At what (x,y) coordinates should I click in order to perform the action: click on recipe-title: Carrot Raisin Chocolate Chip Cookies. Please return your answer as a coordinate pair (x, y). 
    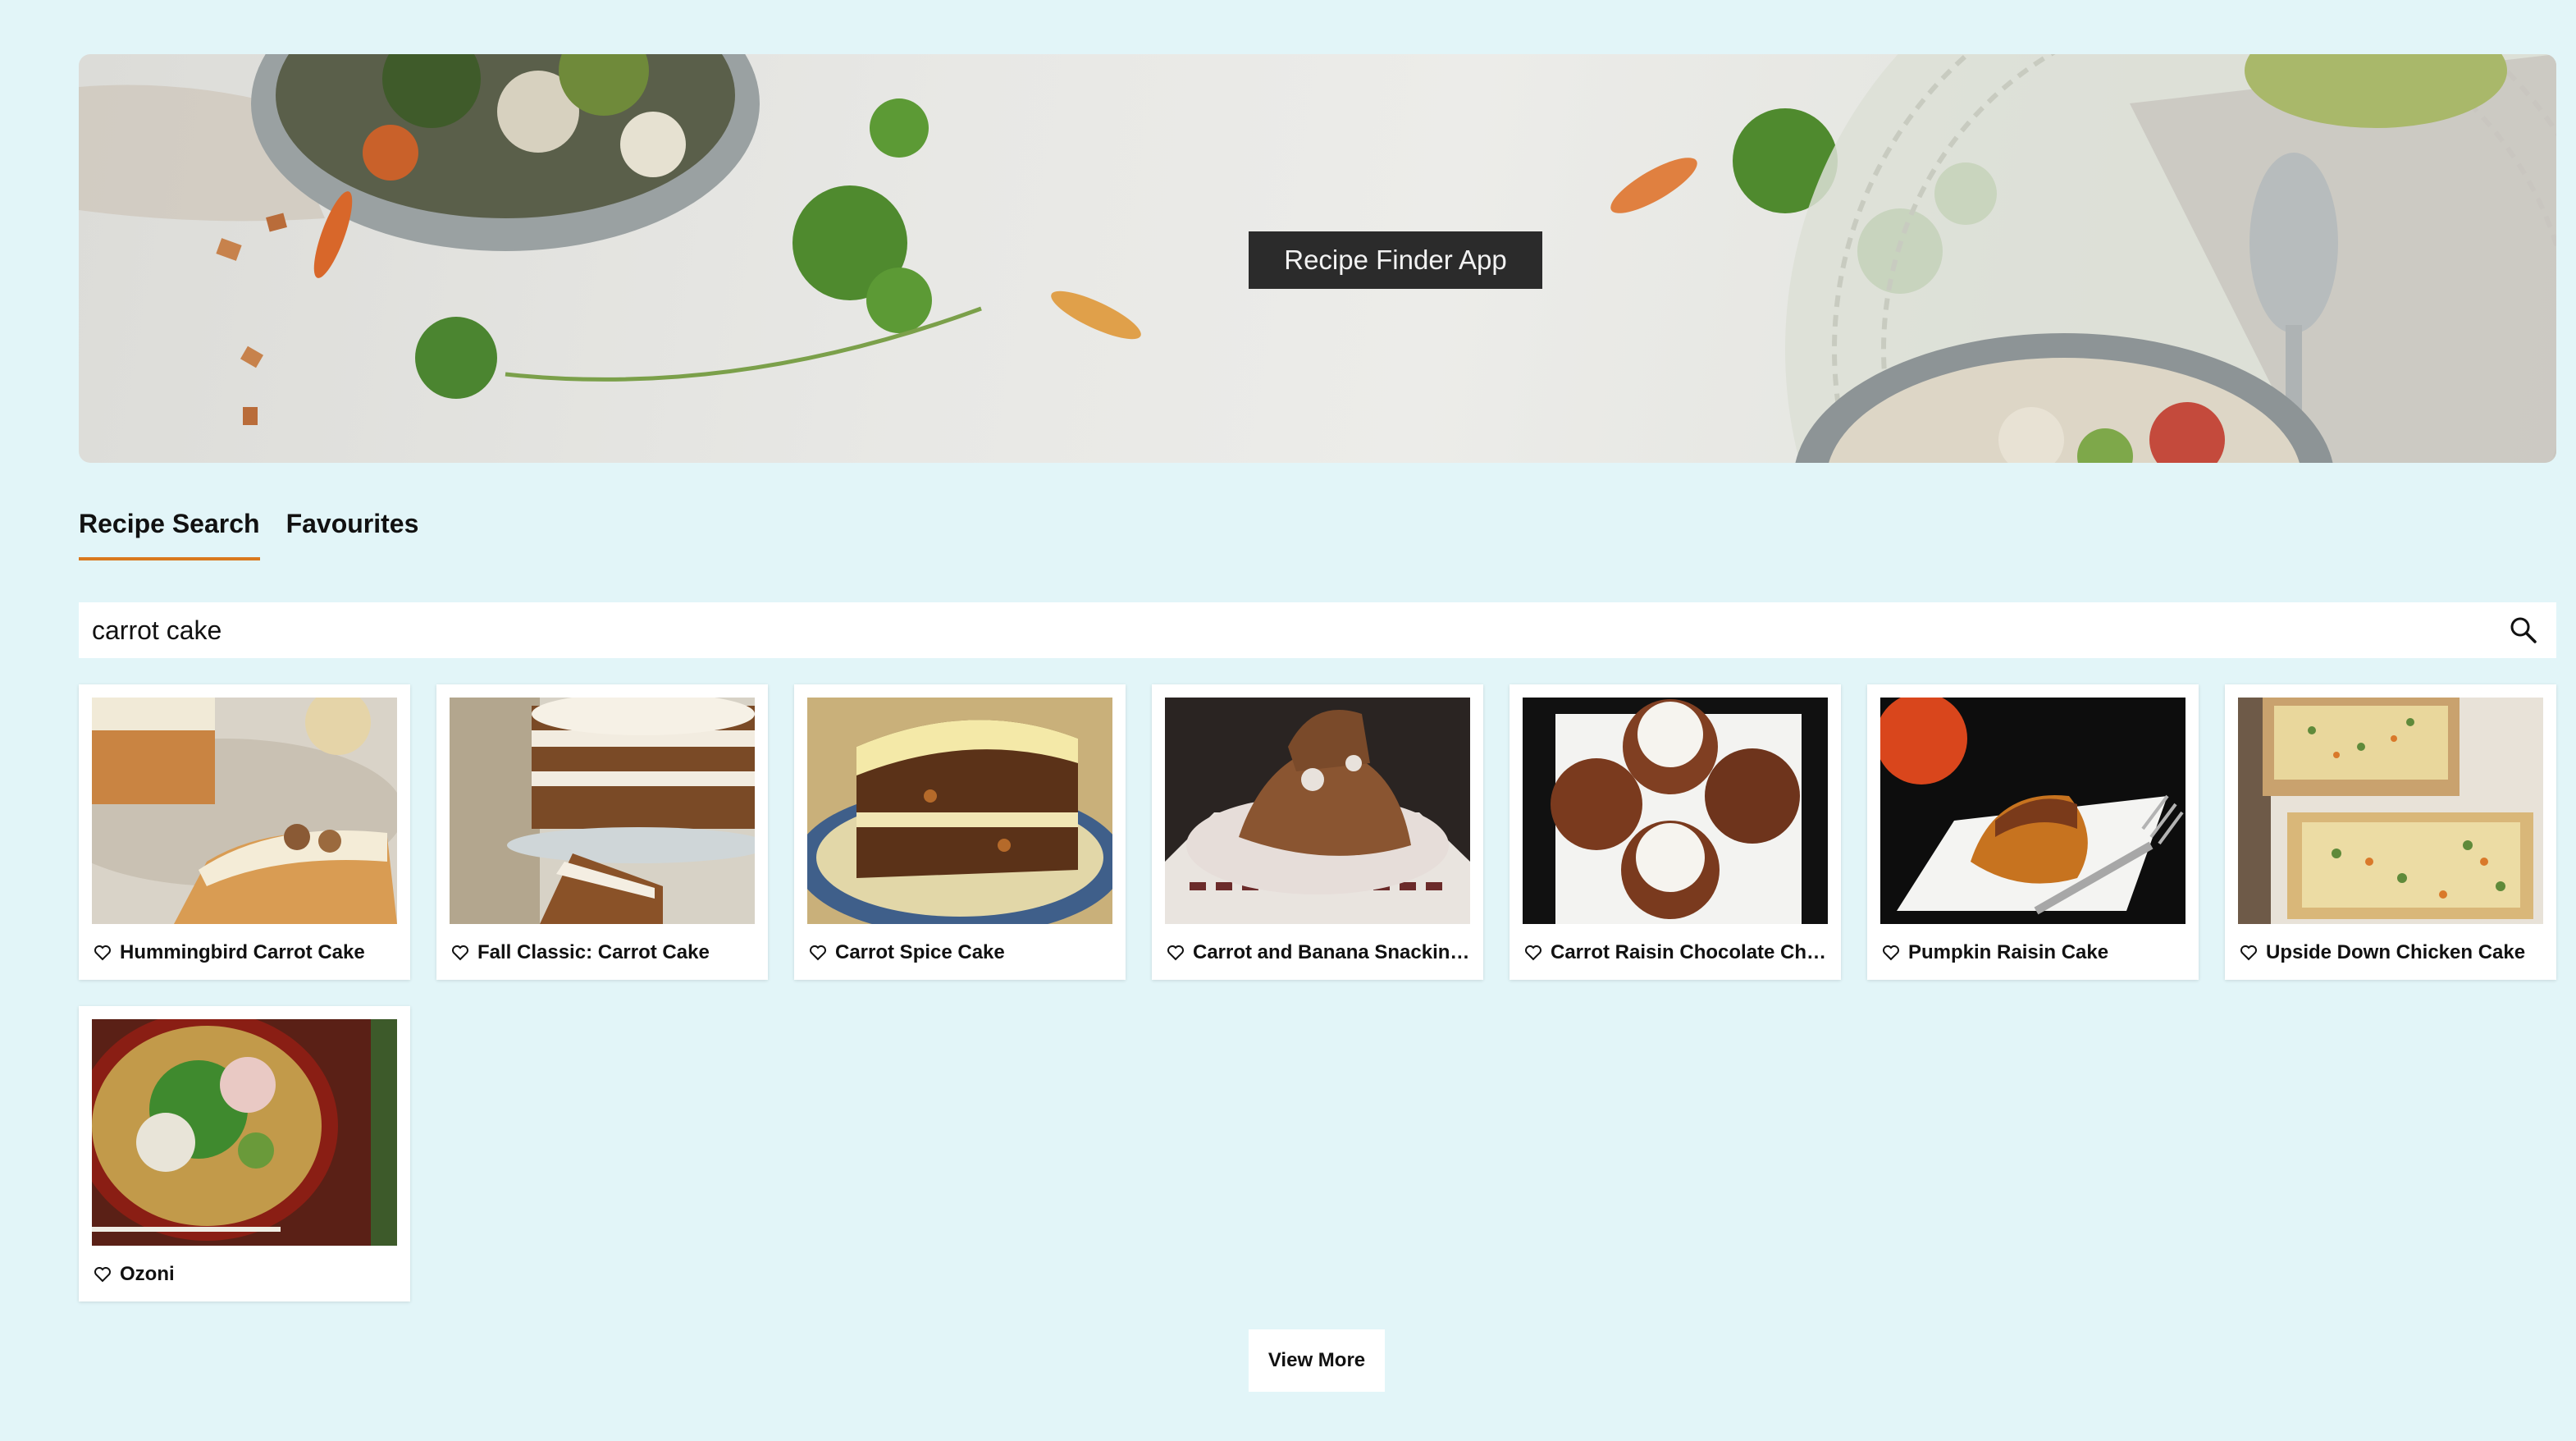
    Looking at the image, I should click on (1689, 952).